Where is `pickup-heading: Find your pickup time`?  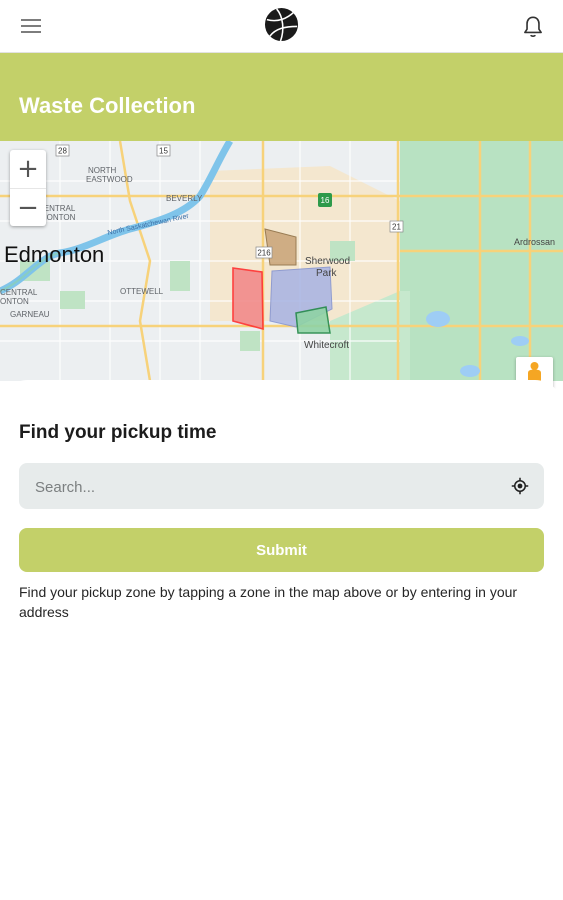
pickup-heading: Find your pickup time is located at coordinates (118, 432).